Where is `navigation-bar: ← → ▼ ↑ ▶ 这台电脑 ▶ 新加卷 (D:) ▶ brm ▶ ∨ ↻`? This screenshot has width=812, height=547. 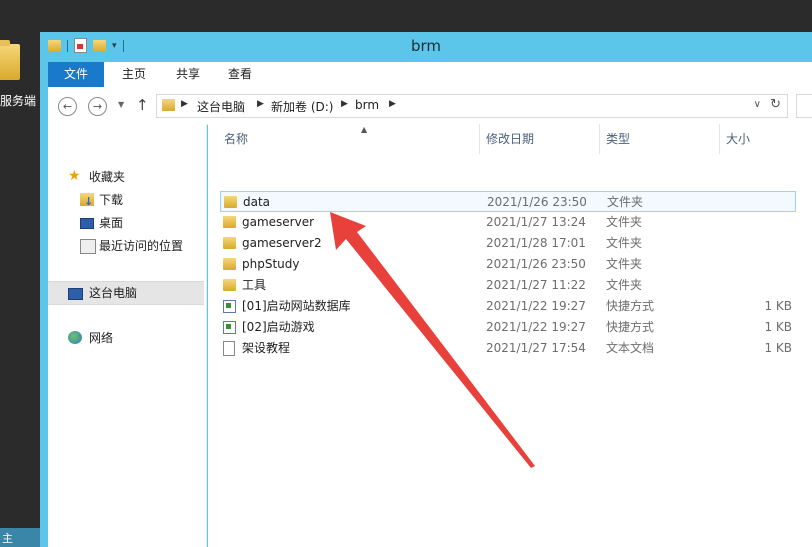
navigation-bar: ← → ▼ ↑ ▶ 这台电脑 ▶ 新加卷 (D:) ▶ brm ▶ ∨ ↻ is located at coordinates (430, 106).